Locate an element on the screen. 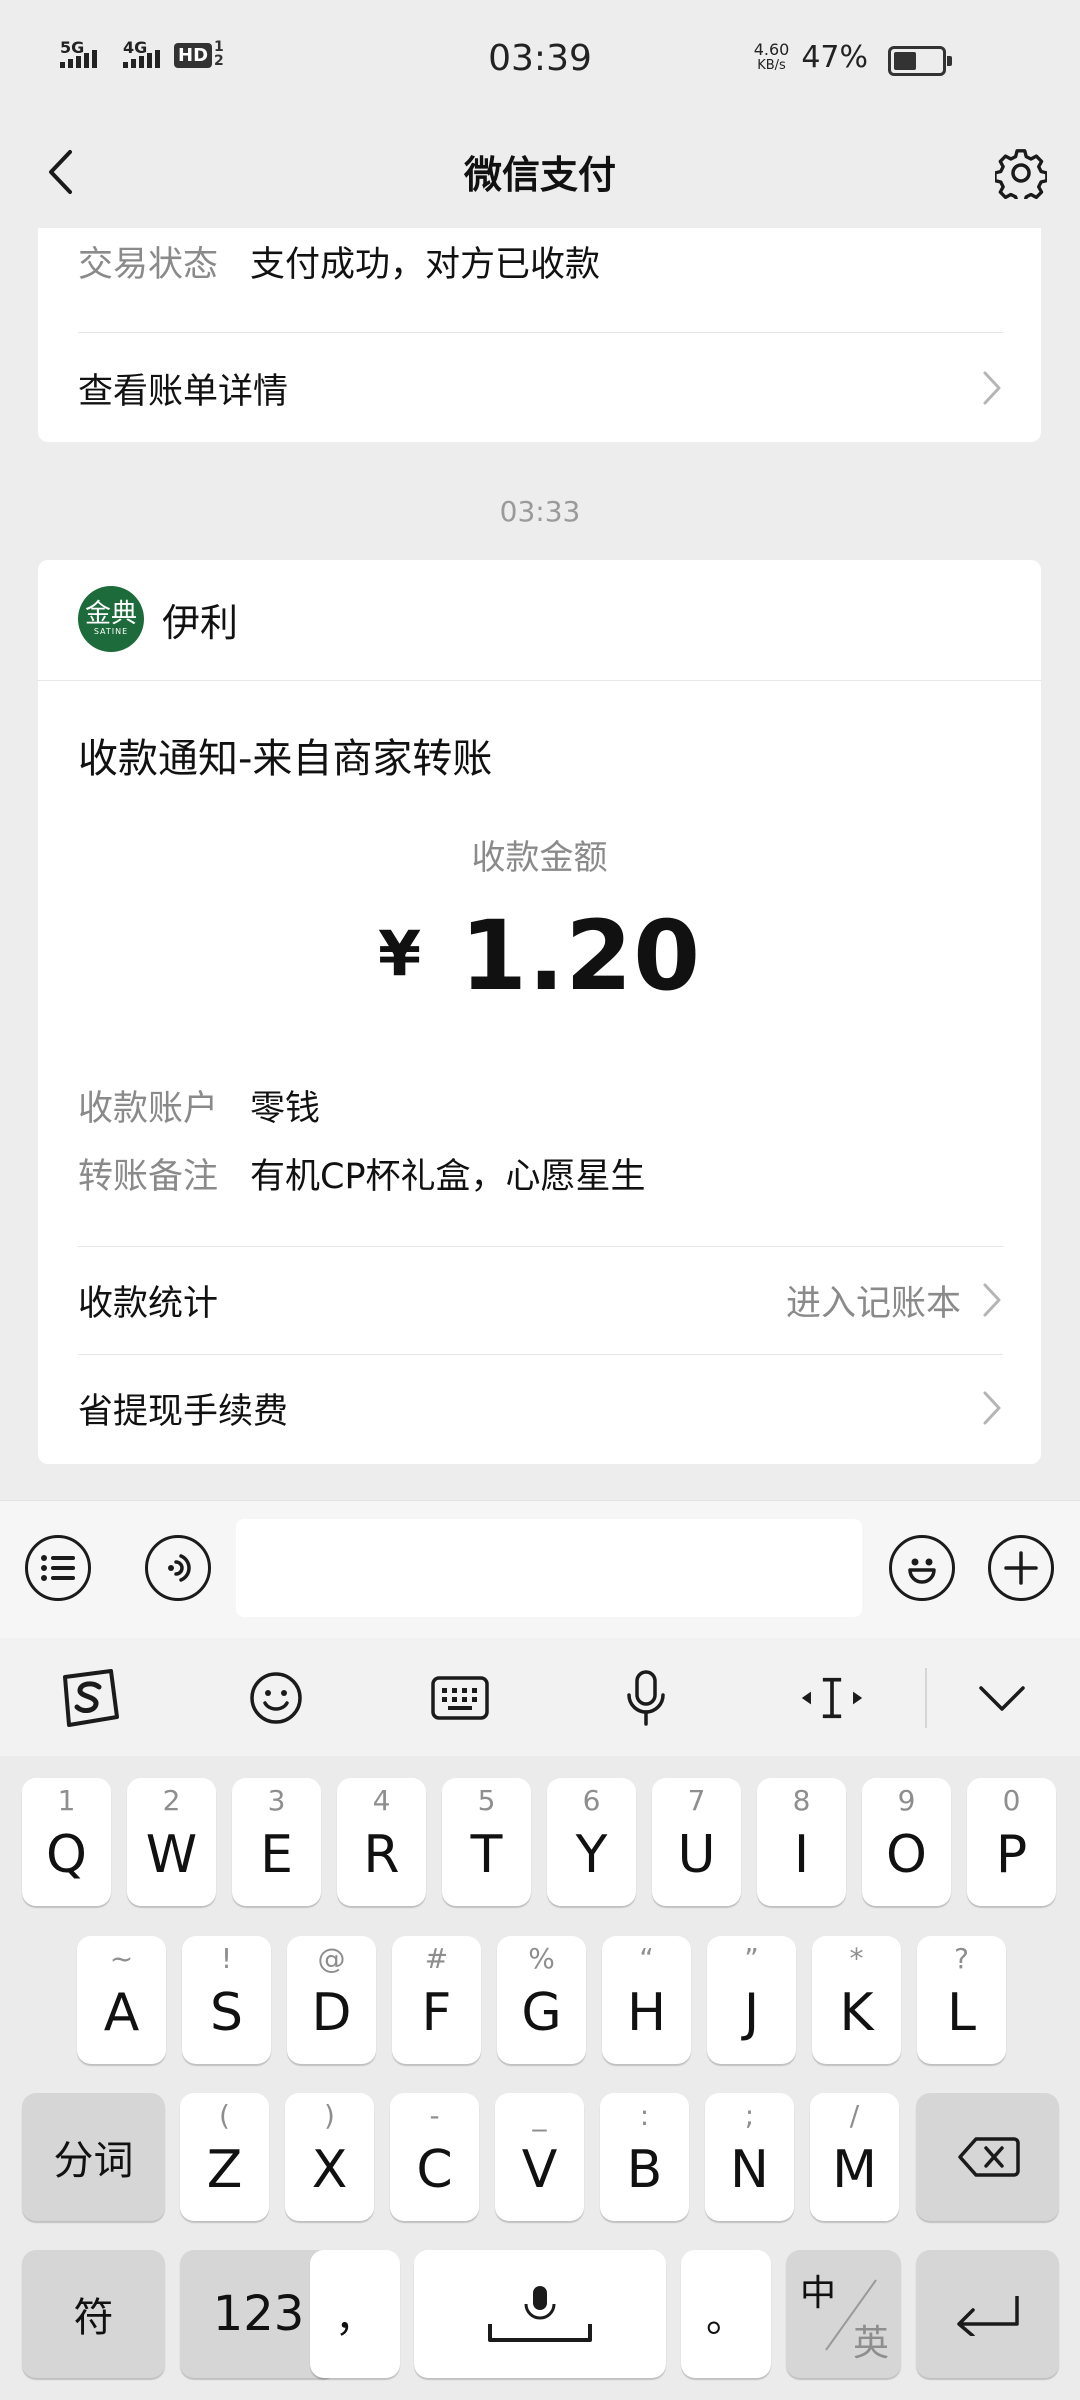 This screenshot has width=1080, height=2400. key-hint: “ is located at coordinates (646, 1958).